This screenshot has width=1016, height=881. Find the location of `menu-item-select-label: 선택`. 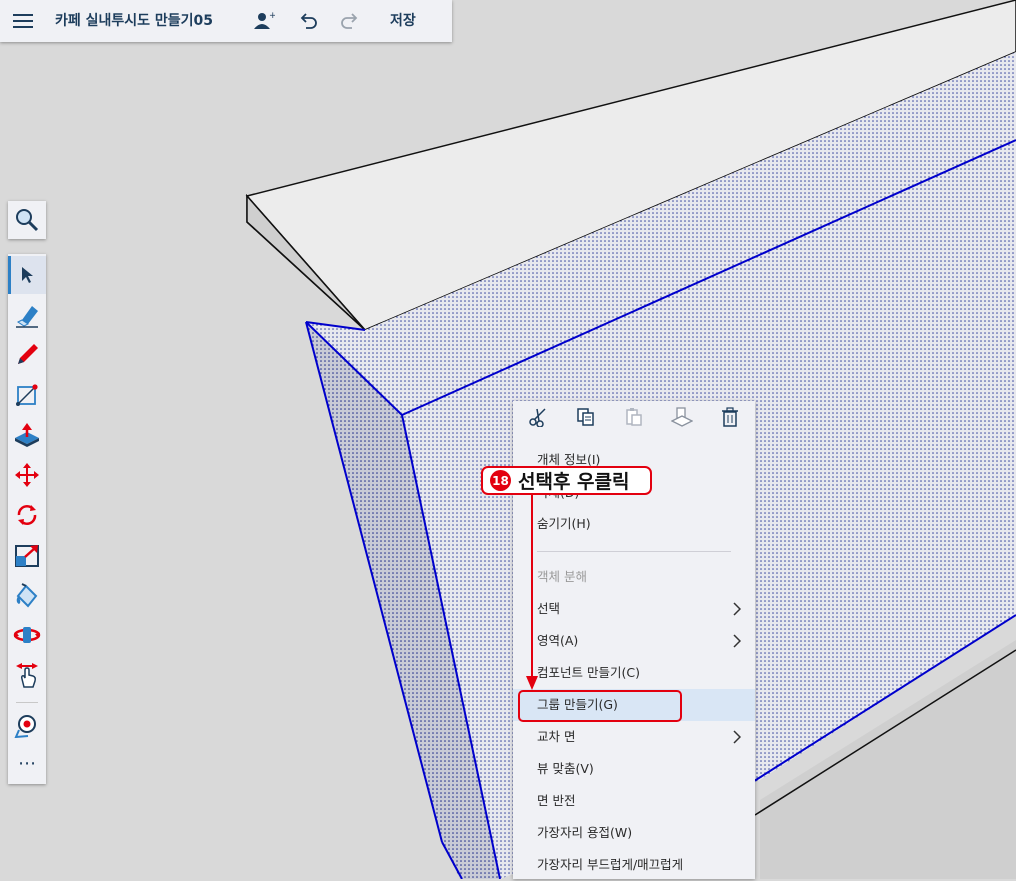

menu-item-select-label: 선택 is located at coordinates (549, 608).